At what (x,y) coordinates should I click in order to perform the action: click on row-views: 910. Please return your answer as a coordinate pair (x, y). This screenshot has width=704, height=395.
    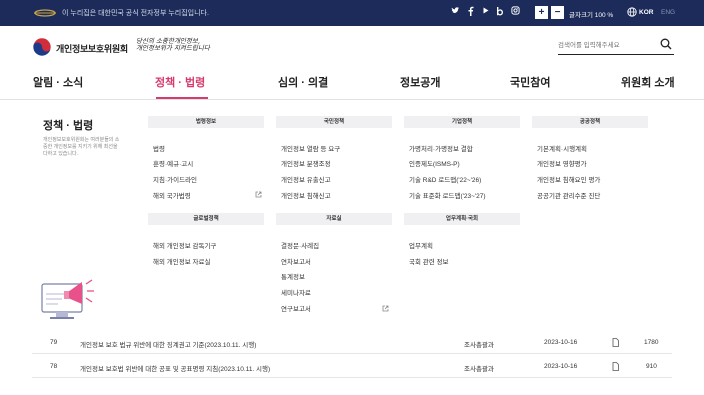
    Looking at the image, I should click on (651, 366).